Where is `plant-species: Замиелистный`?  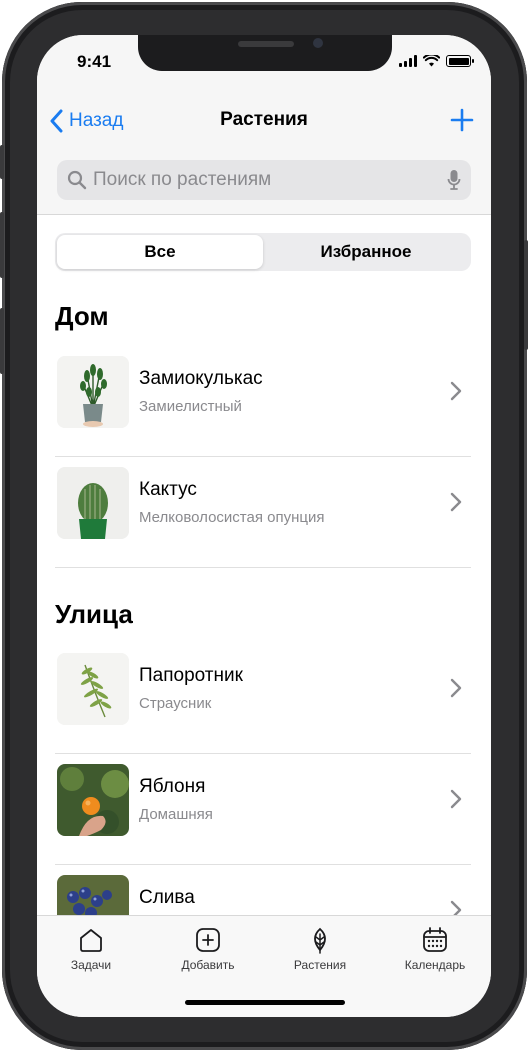
plant-species: Замиелистный is located at coordinates (190, 406).